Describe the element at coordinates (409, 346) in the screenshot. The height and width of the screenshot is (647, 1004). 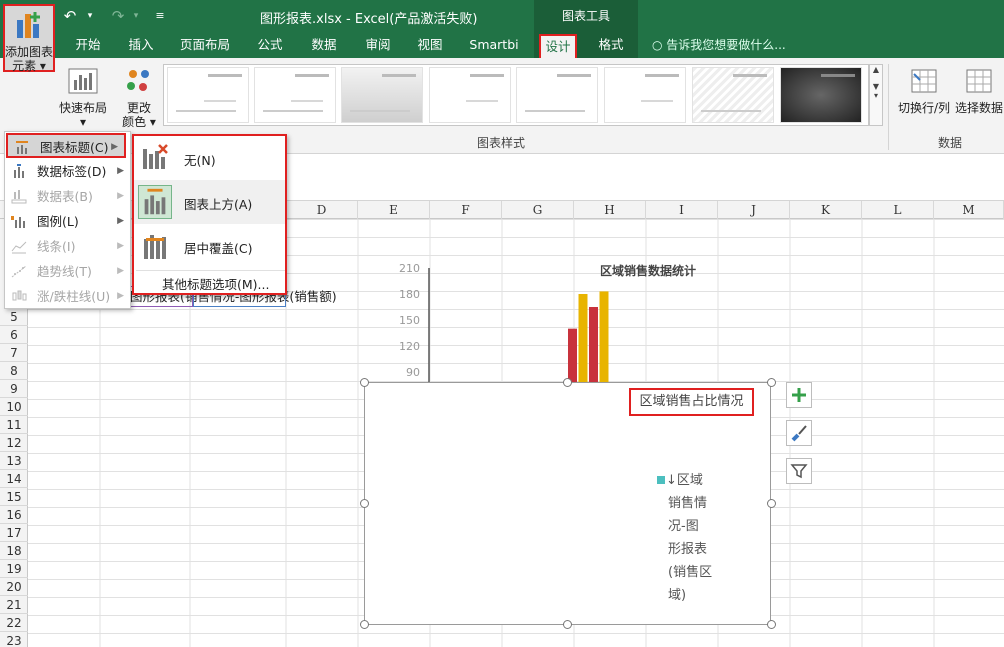
I see `y-tick-label: 120` at that location.